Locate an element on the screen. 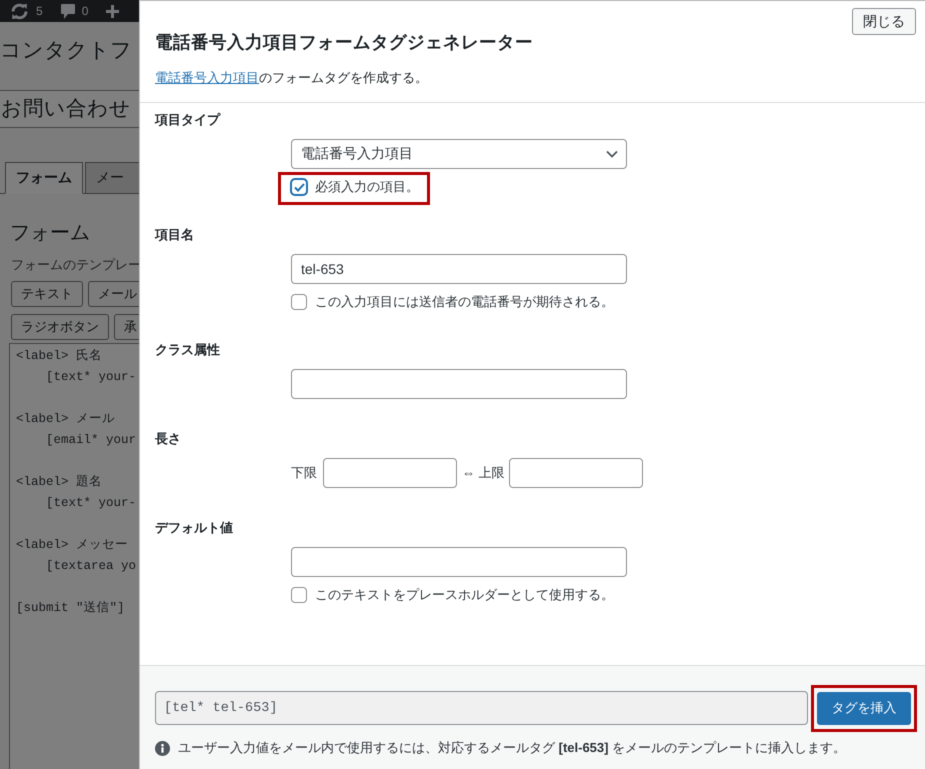 The width and height of the screenshot is (925, 769). plus-icon is located at coordinates (113, 11).